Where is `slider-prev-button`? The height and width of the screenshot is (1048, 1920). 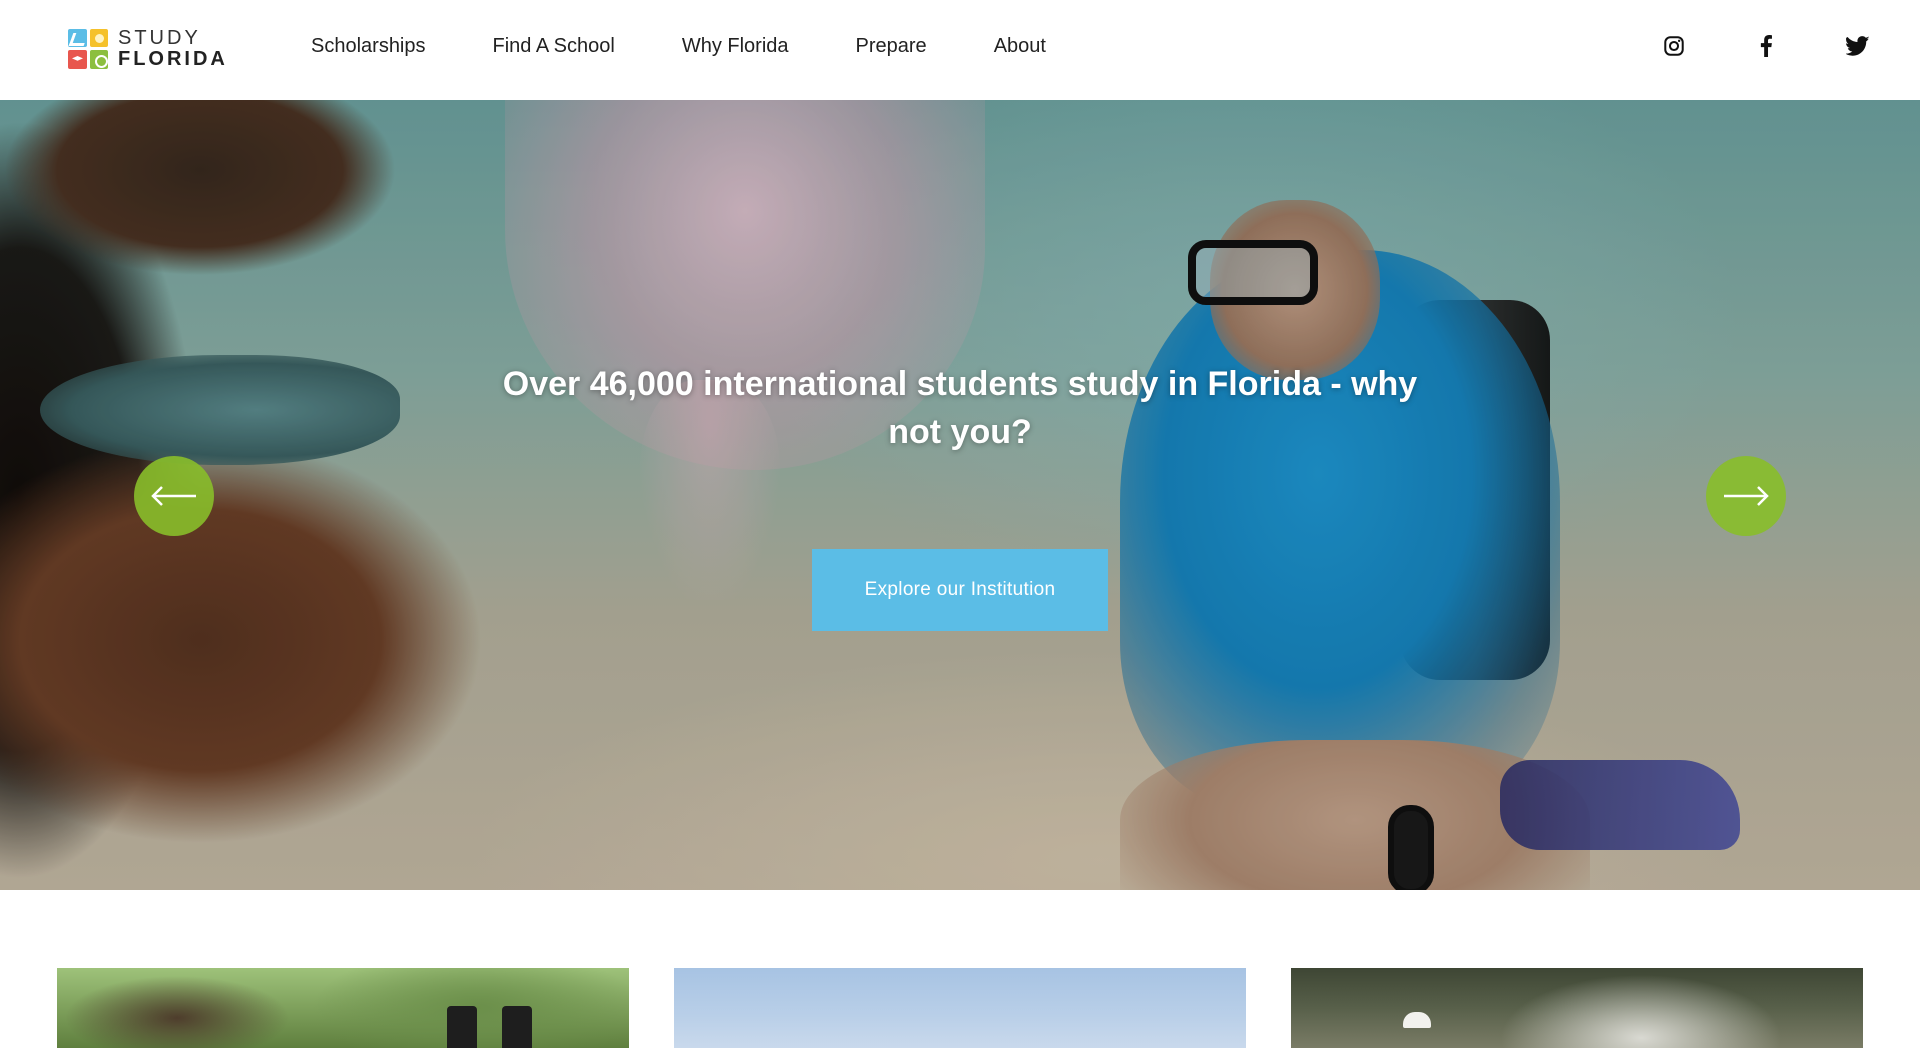 slider-prev-button is located at coordinates (174, 496).